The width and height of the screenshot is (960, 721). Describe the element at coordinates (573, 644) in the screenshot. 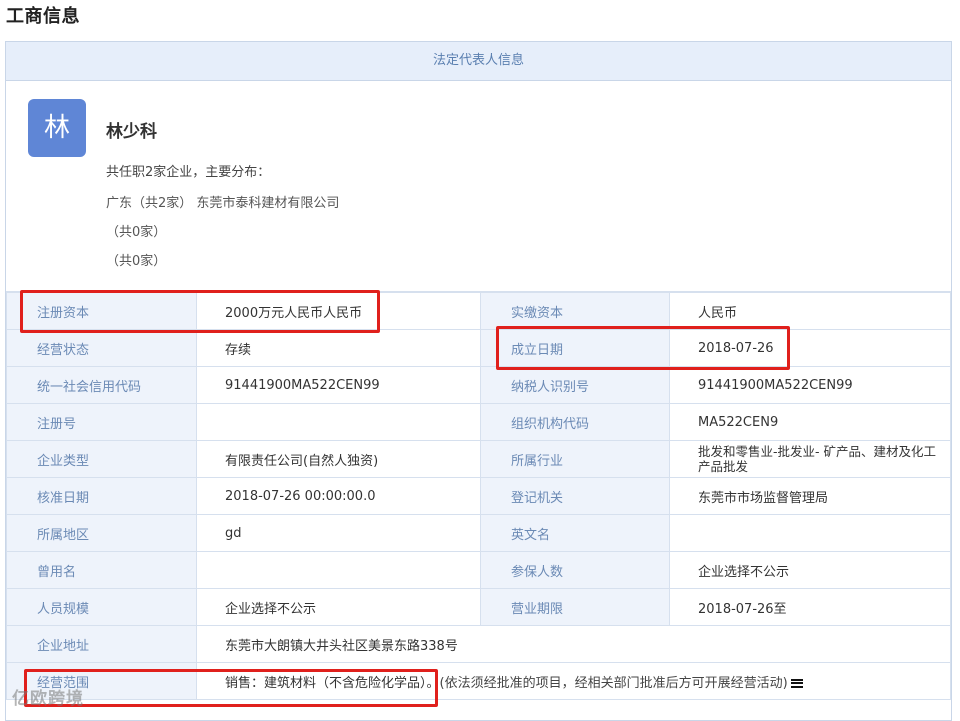

I see `company-address: 东莞市大朗镇大井头社区美景东路338号` at that location.